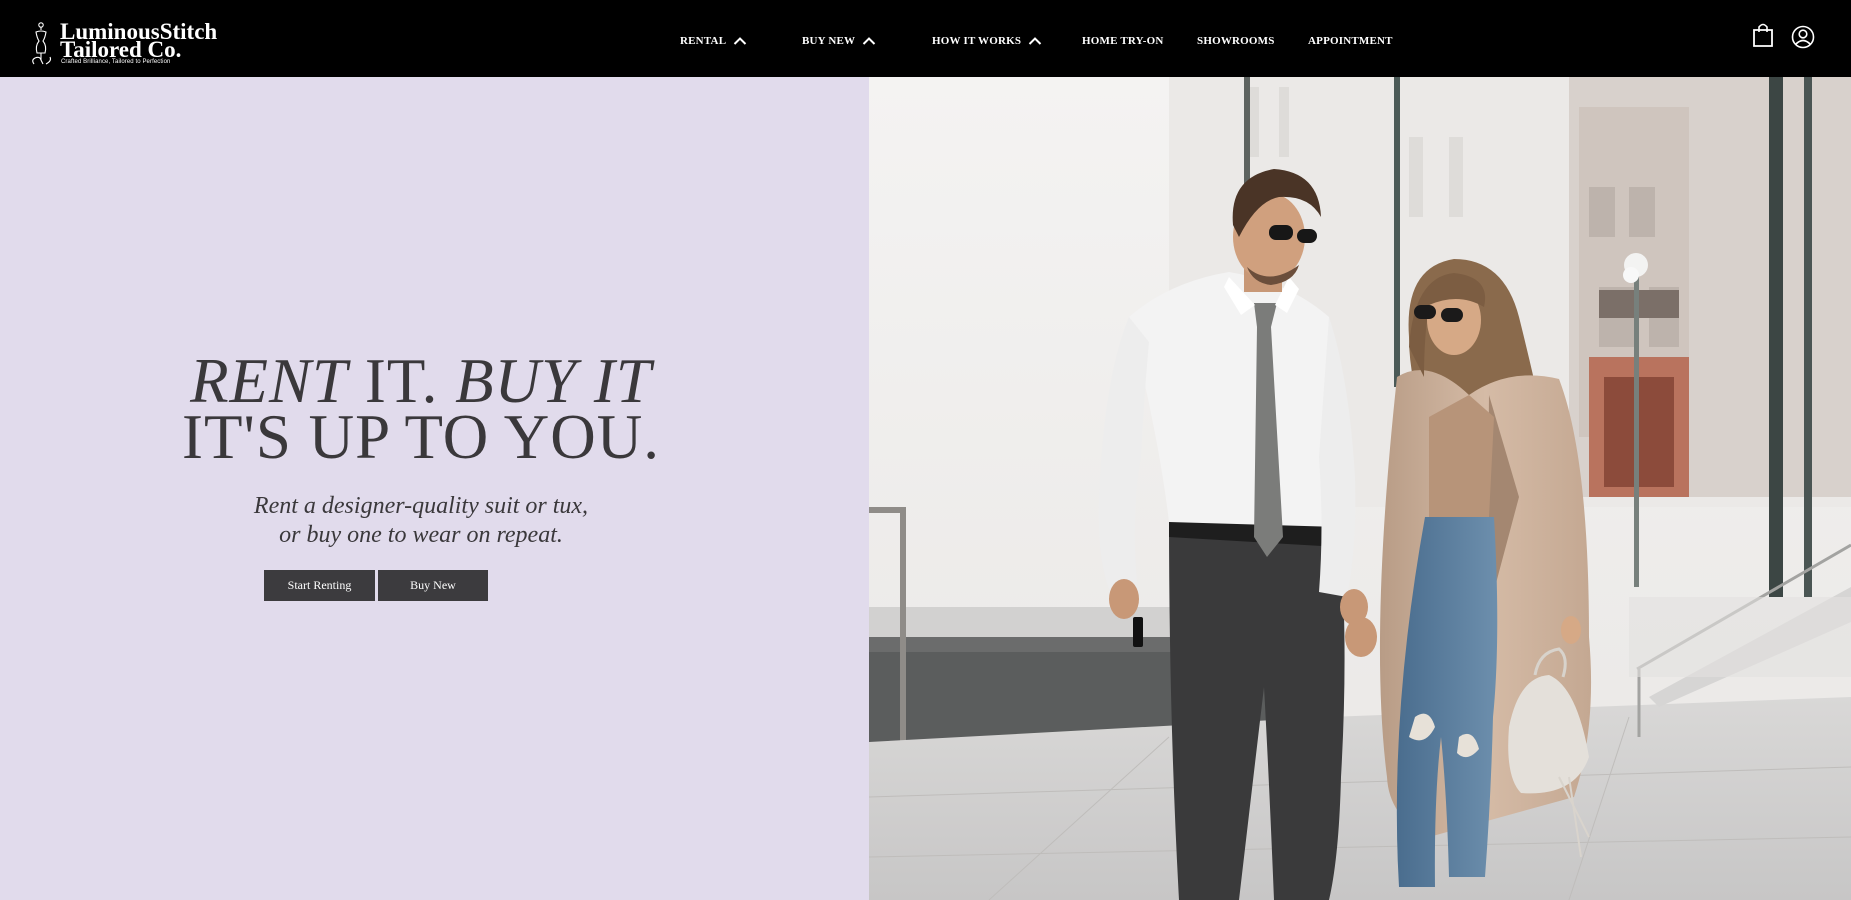 This screenshot has width=1851, height=900. I want to click on nav-item-label: APPOINTMENT, so click(1350, 41).